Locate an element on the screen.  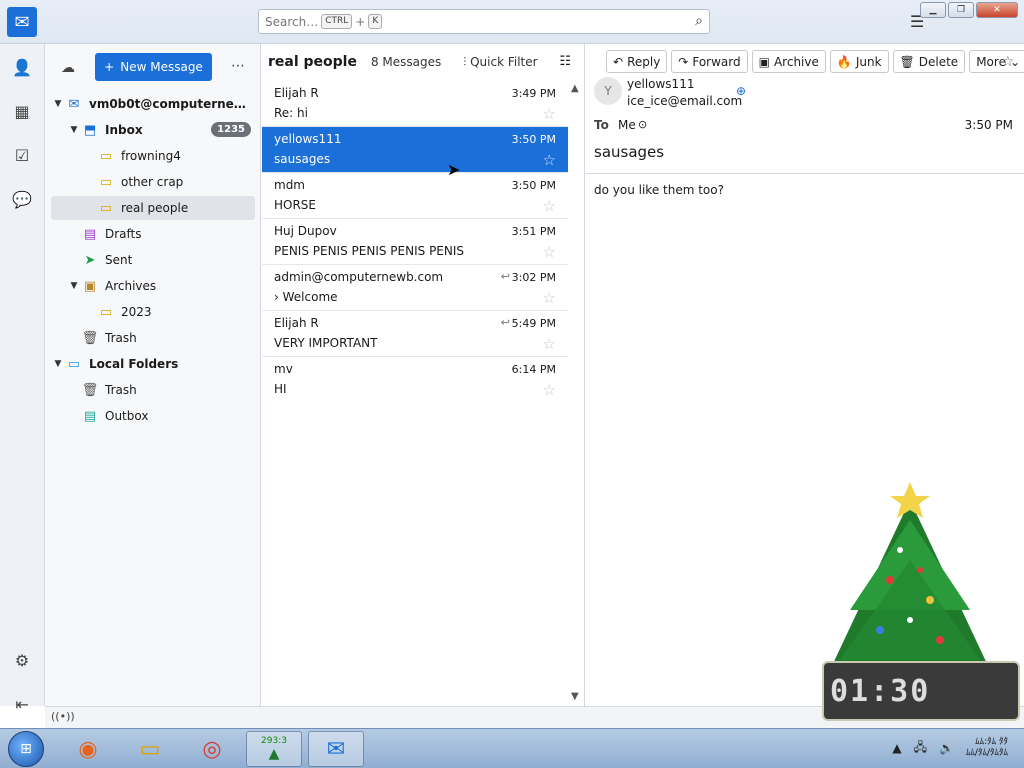
forward-button: ↷ Forward is located at coordinates (709, 61).